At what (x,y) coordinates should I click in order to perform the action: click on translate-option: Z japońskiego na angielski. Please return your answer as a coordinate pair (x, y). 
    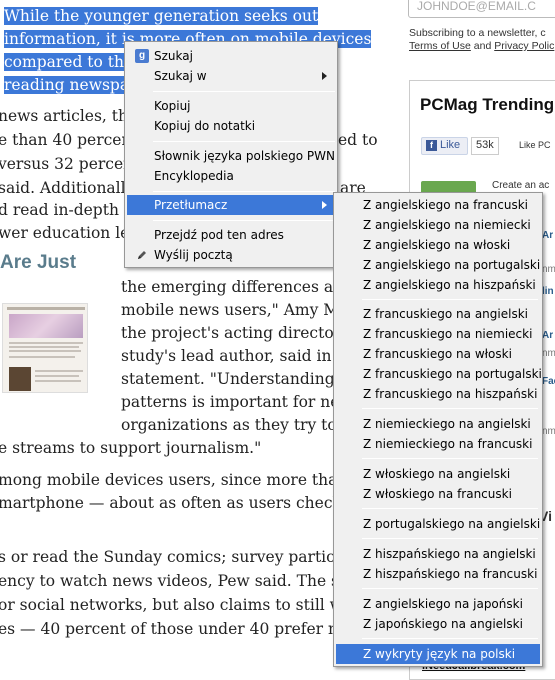
    Looking at the image, I should click on (438, 624).